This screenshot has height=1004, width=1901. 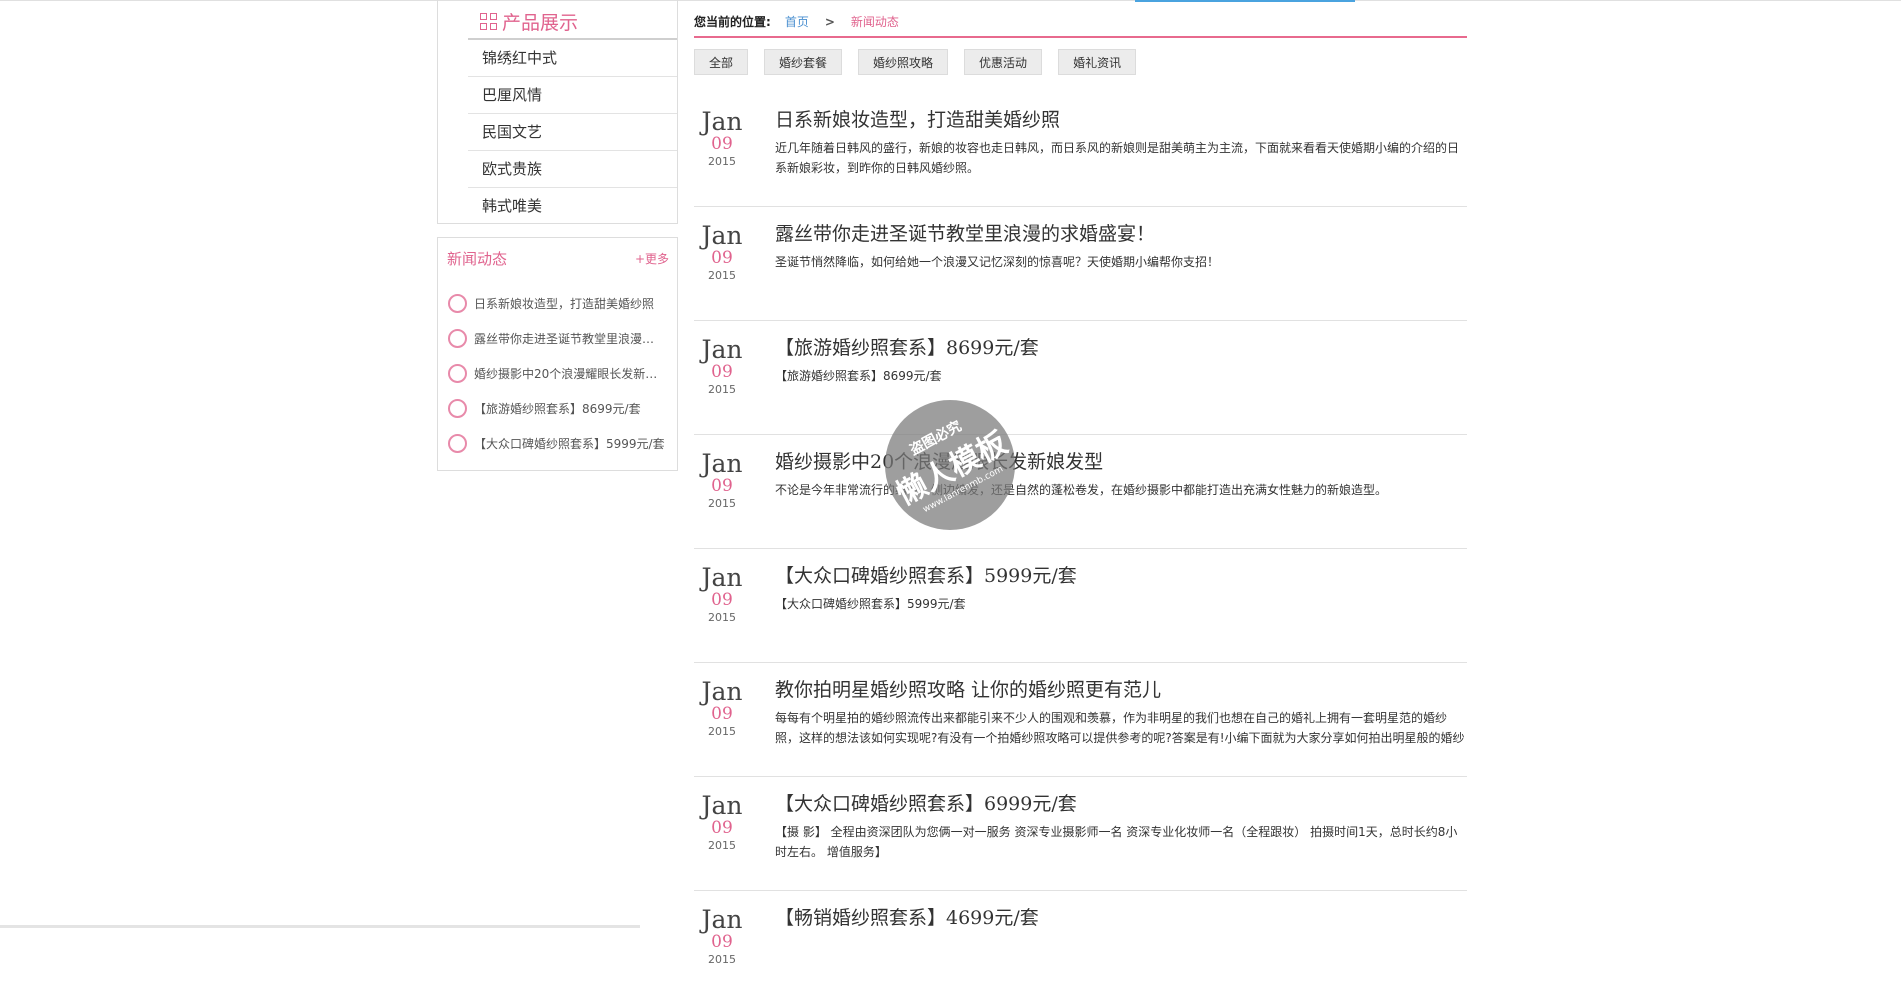 I want to click on news-sidebar-item: 日系新娘妆造型，打造甜美婚纱照, so click(x=559, y=303).